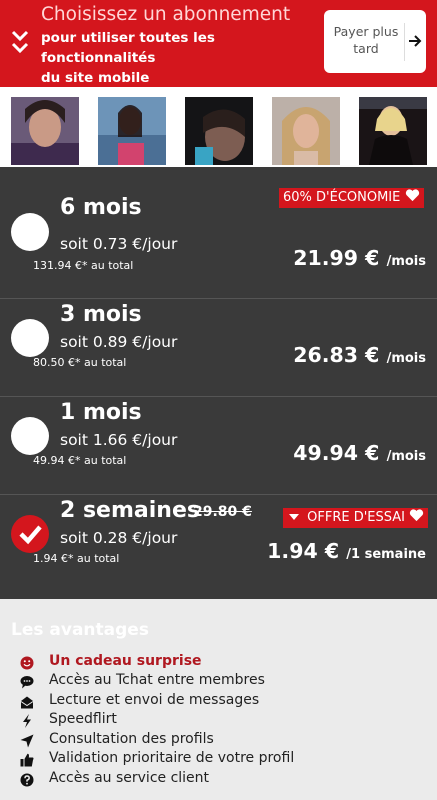  I want to click on mail-icon, so click(27, 702).